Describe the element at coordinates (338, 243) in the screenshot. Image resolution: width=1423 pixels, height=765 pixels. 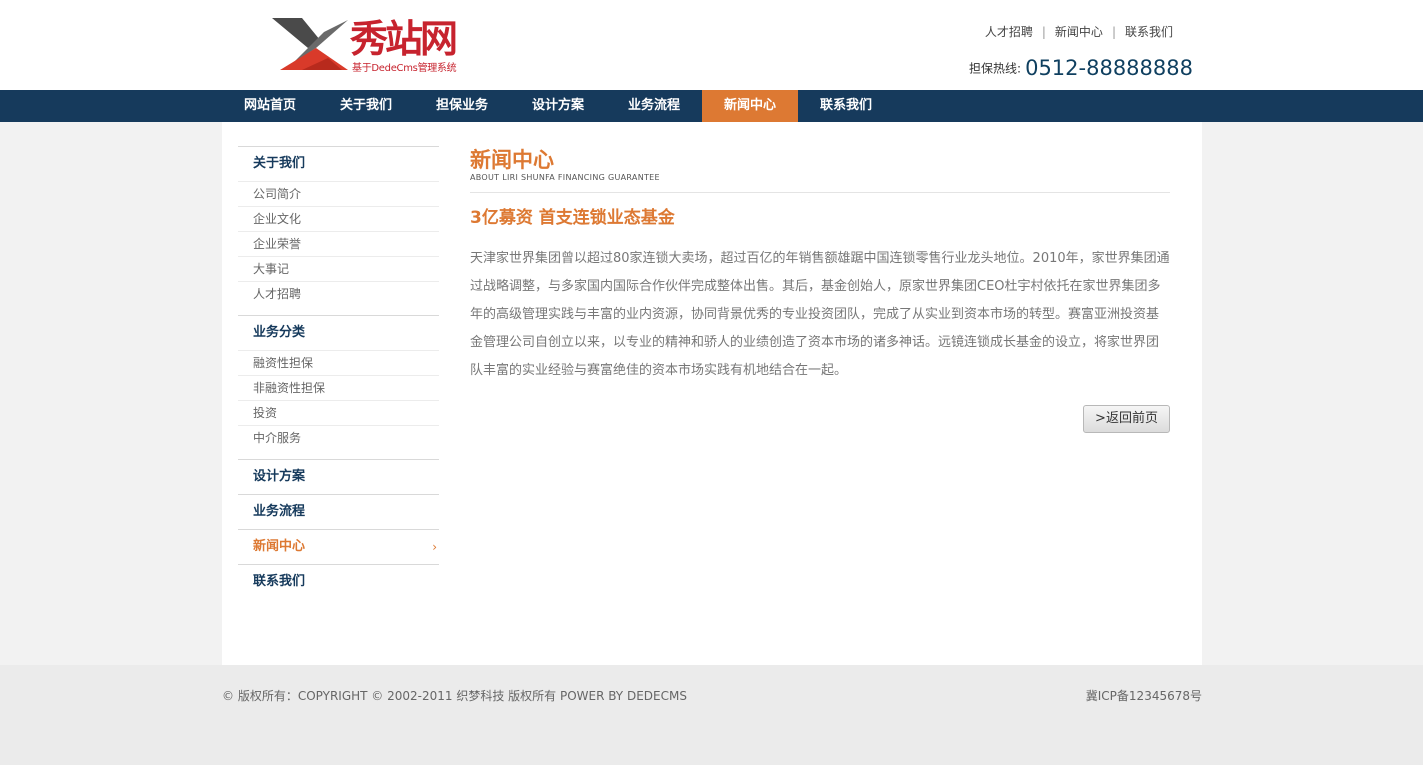
I see `sidebar-subitem: 企业荣誉` at that location.